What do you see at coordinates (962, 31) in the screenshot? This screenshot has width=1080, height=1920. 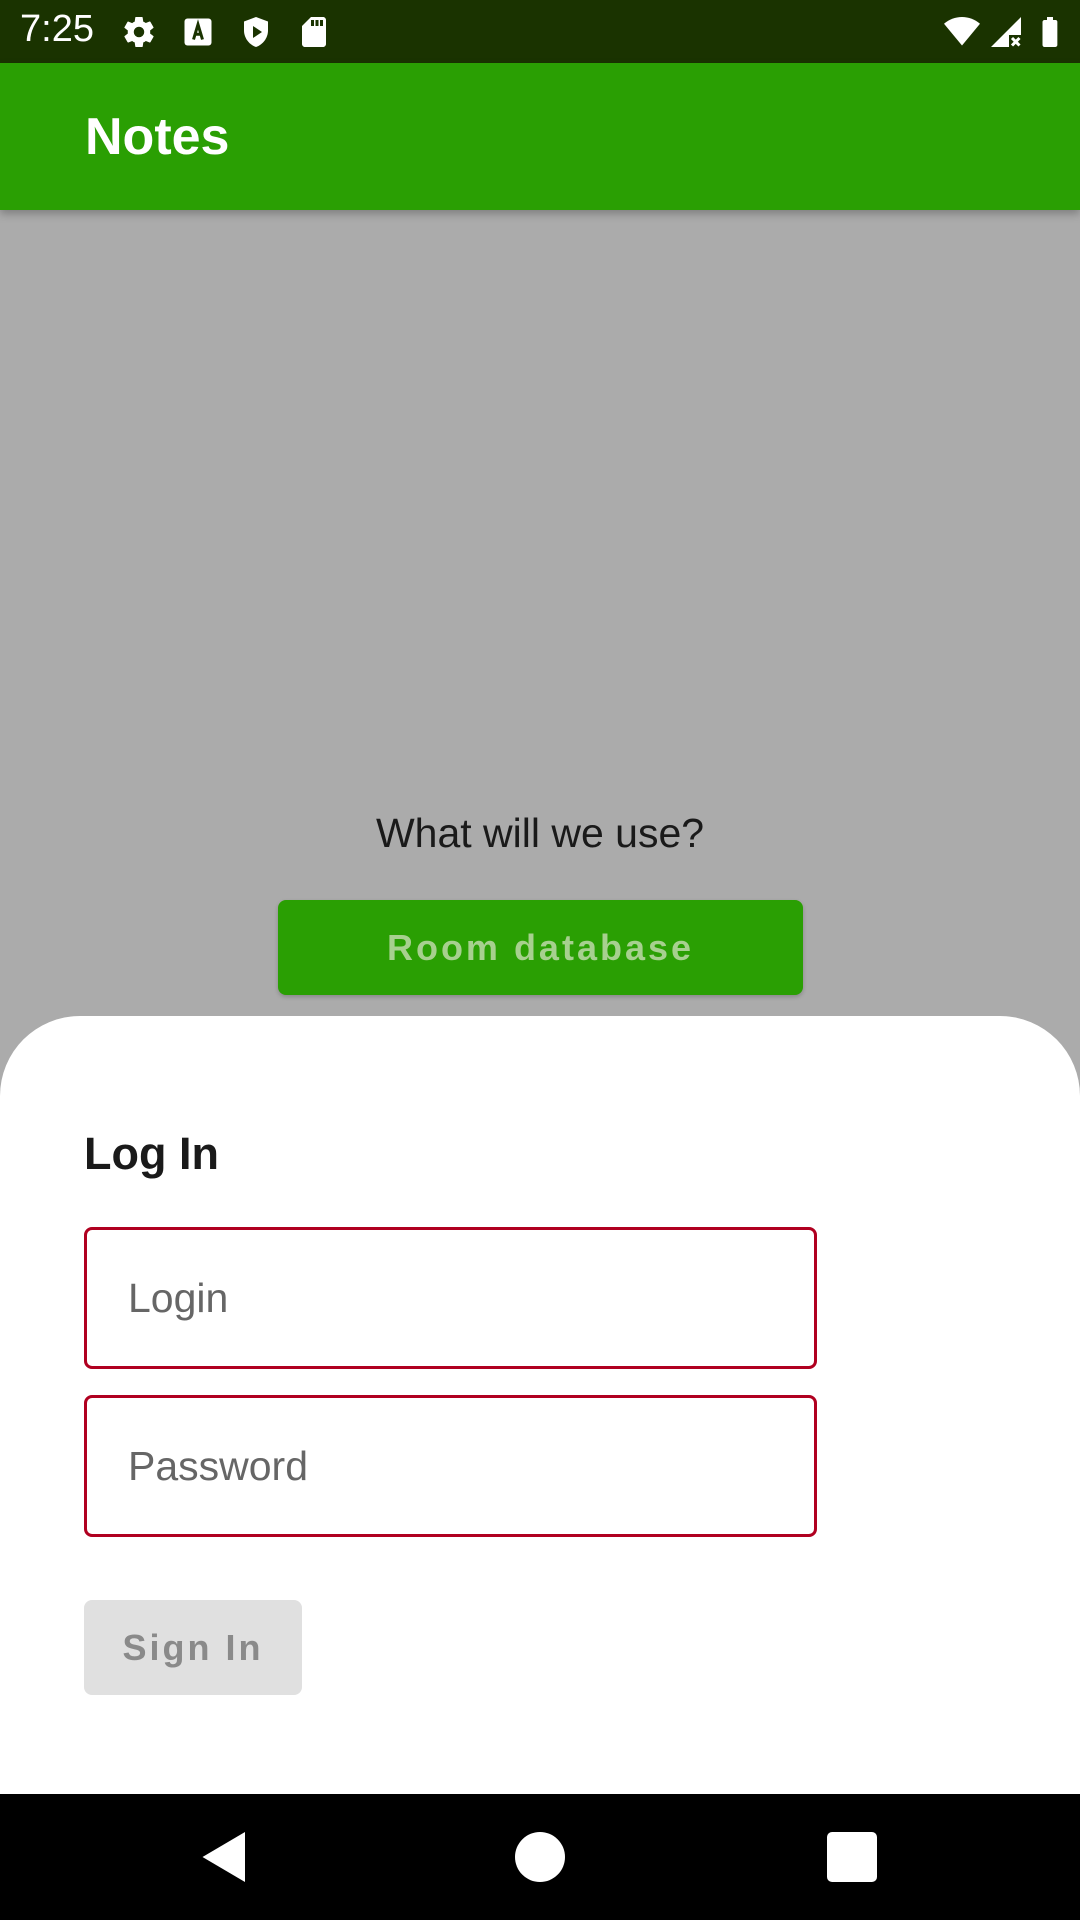 I see `wifi-icon` at bounding box center [962, 31].